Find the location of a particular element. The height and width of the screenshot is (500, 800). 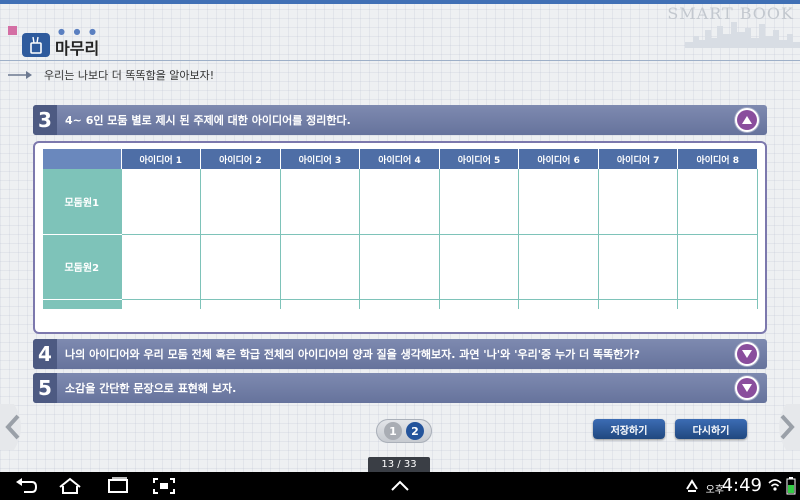

retry-button: 다시하기 is located at coordinates (711, 429).